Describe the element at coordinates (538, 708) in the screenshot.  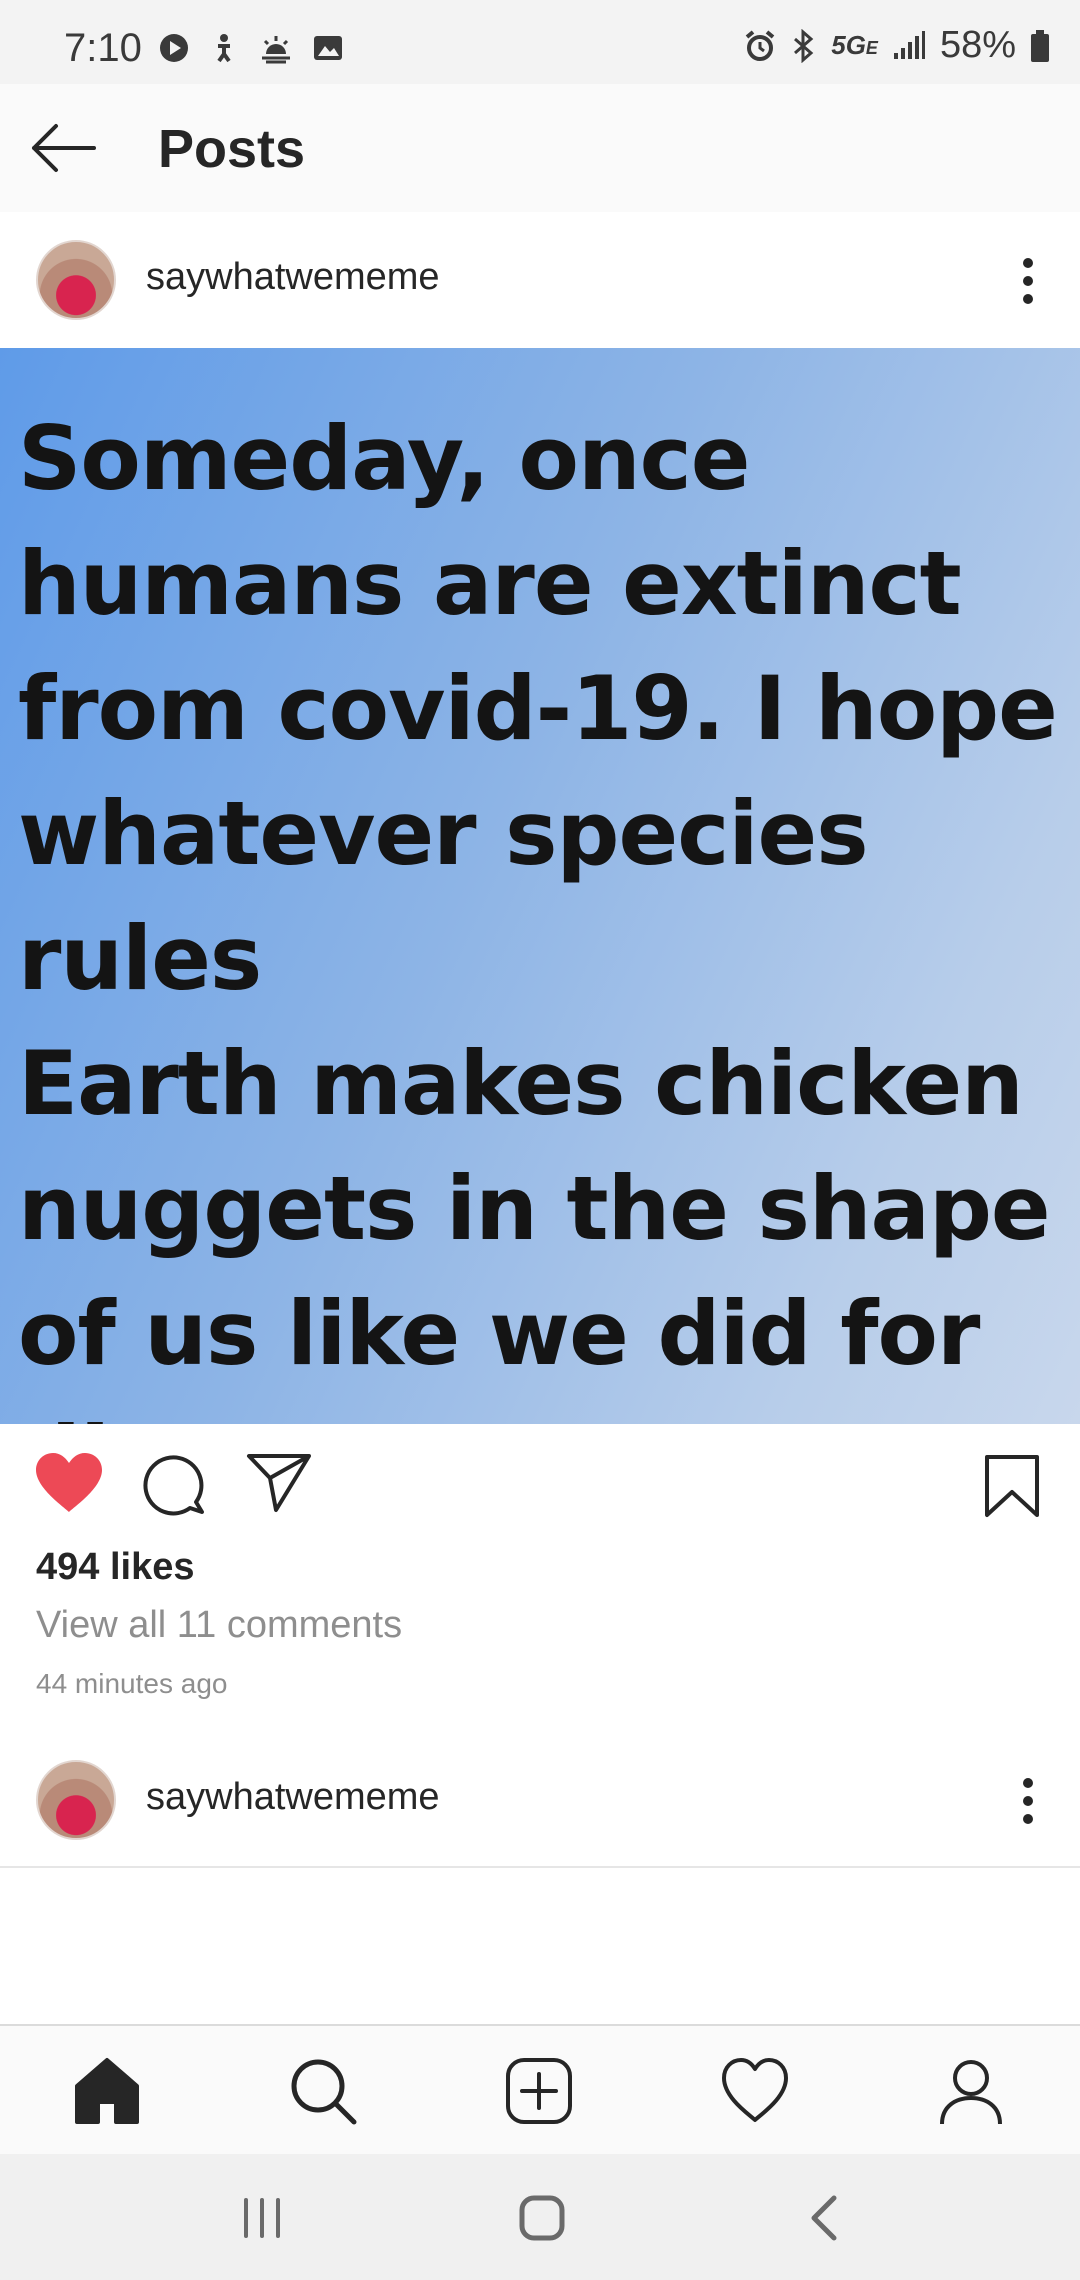
I see `meme-line: from covid-19. I hope` at that location.